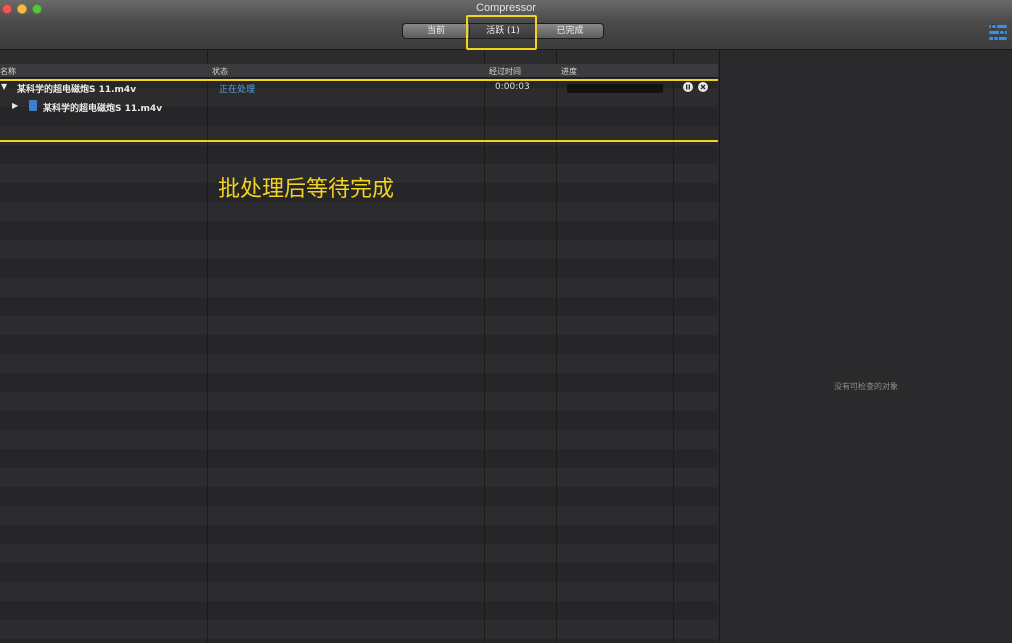 This screenshot has width=1012, height=643. I want to click on tab-completed: 已完成, so click(570, 31).